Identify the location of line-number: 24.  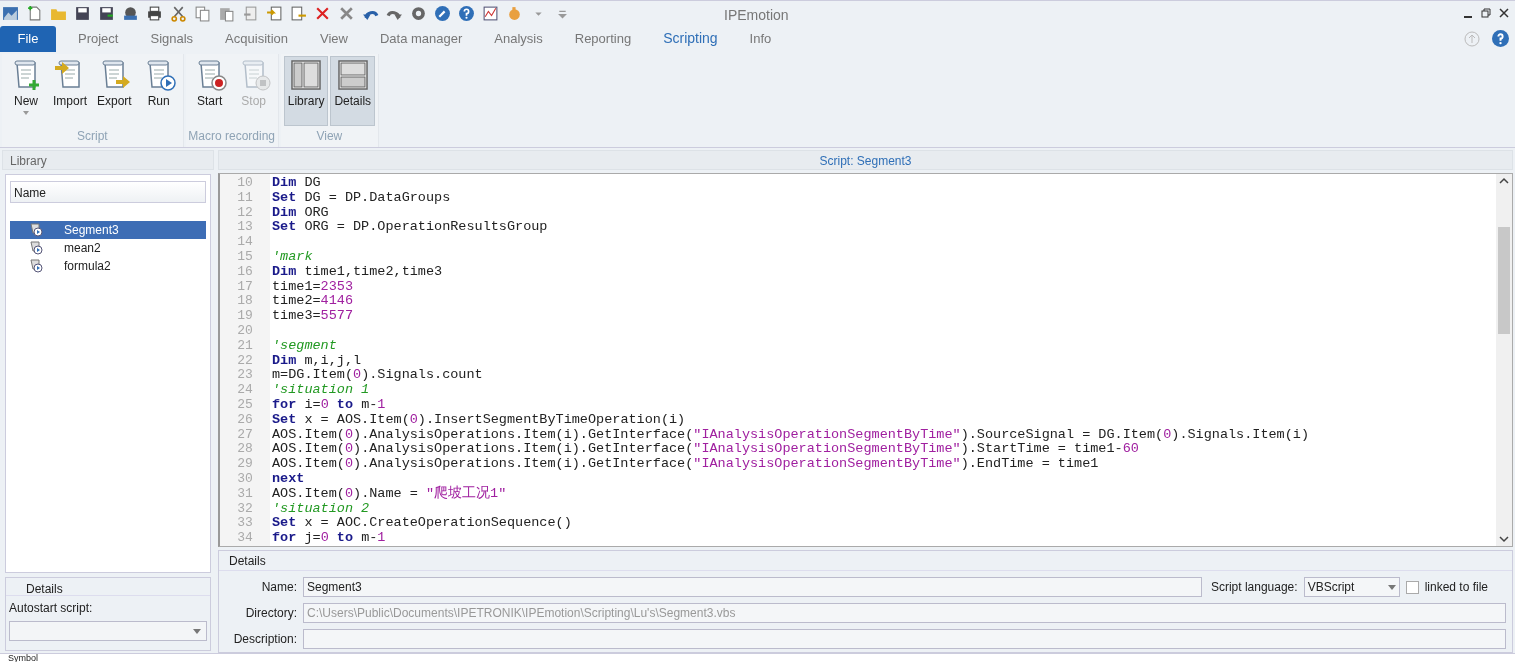
(245, 390).